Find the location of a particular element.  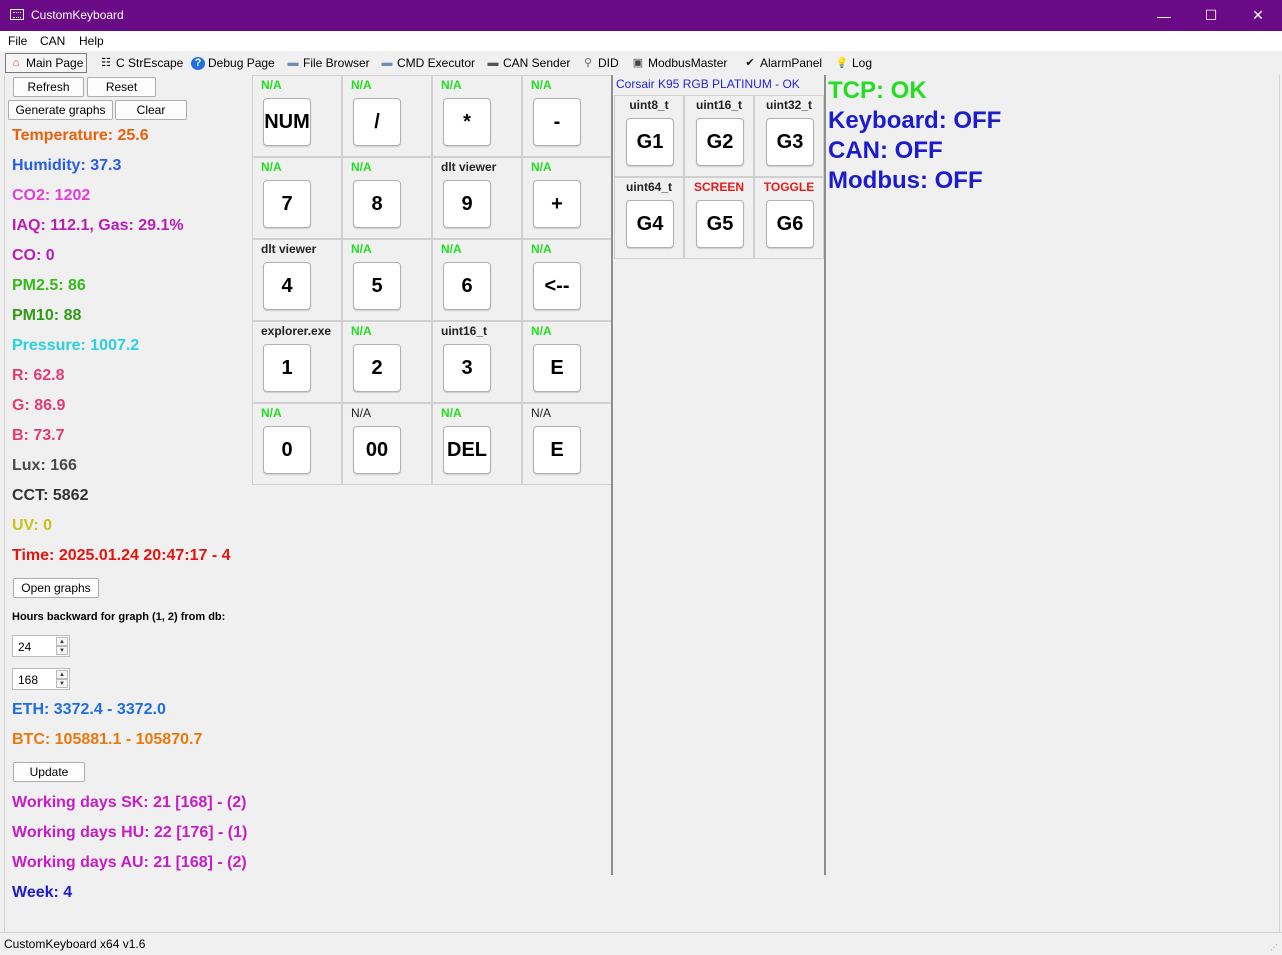

gkey-g3: G3 is located at coordinates (790, 142).